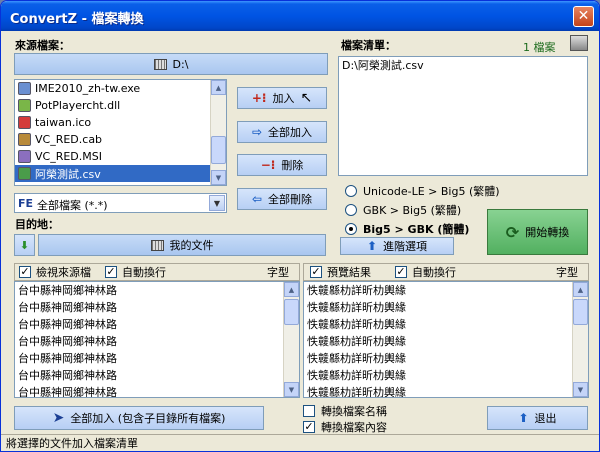 The width and height of the screenshot is (600, 452). I want to click on file-row: VC_RED.cab, so click(120, 139).